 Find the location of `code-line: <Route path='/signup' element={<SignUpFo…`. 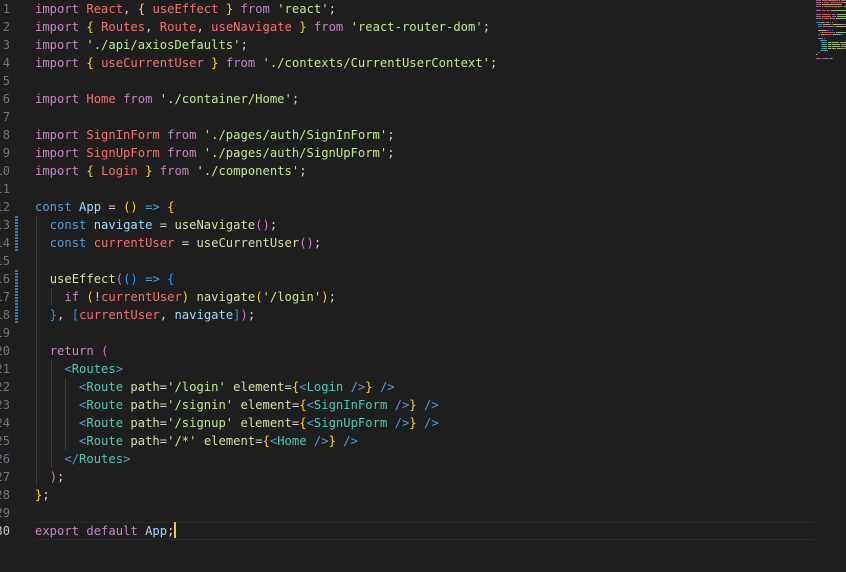

code-line: <Route path='/signup' element={<SignUpFo… is located at coordinates (237, 423).